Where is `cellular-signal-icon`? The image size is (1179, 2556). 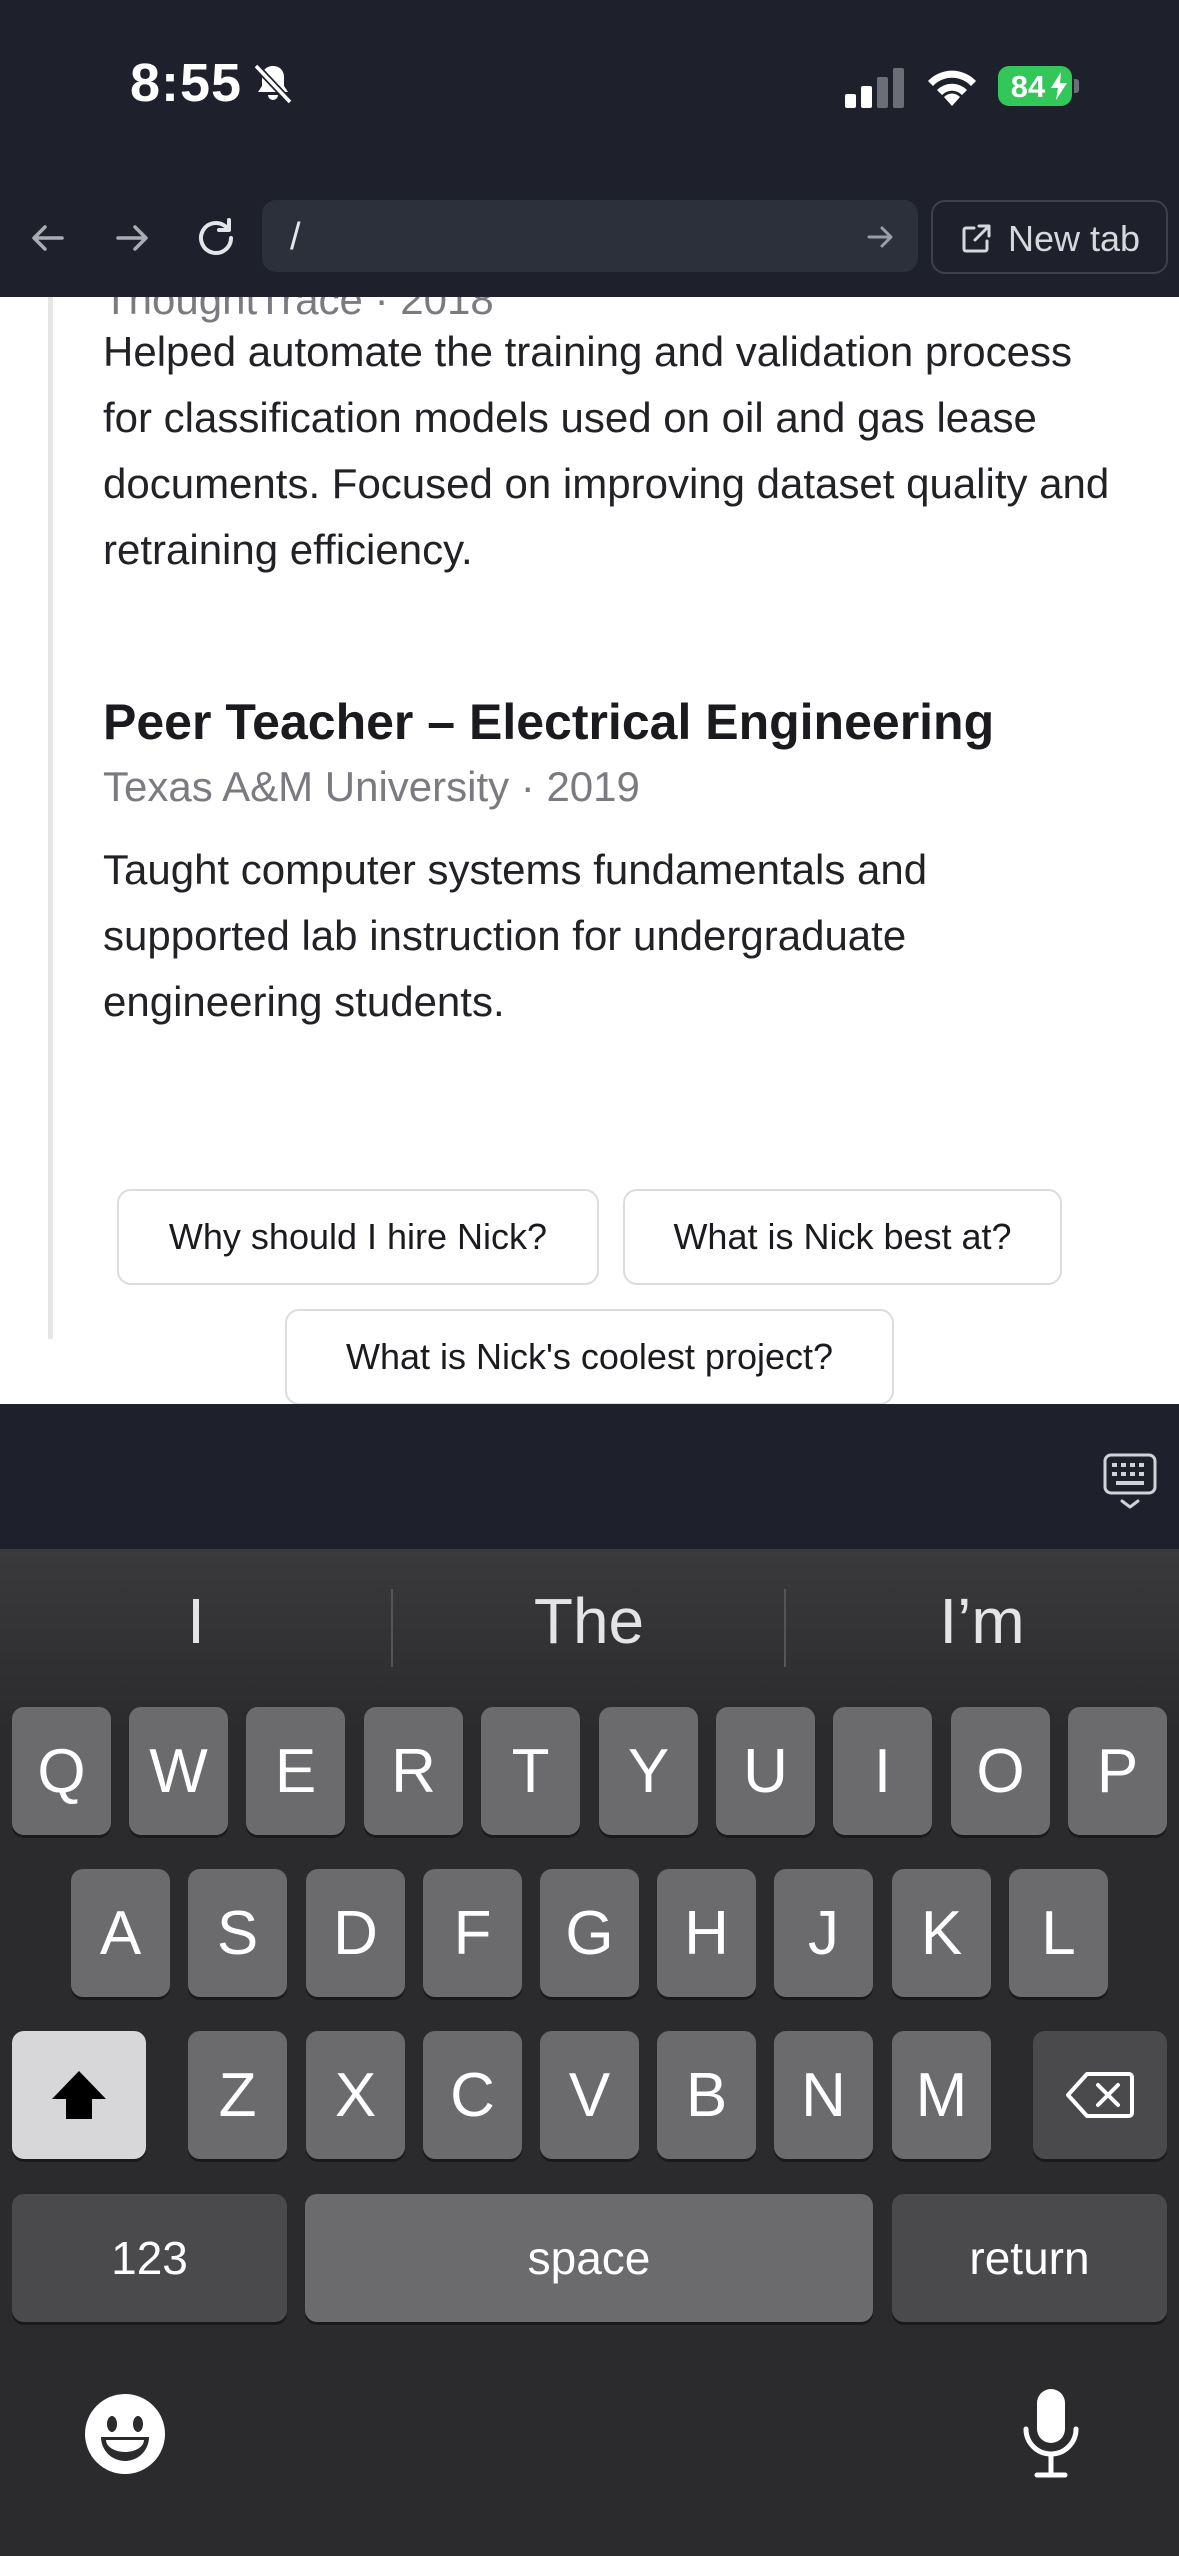
cellular-signal-icon is located at coordinates (874, 88).